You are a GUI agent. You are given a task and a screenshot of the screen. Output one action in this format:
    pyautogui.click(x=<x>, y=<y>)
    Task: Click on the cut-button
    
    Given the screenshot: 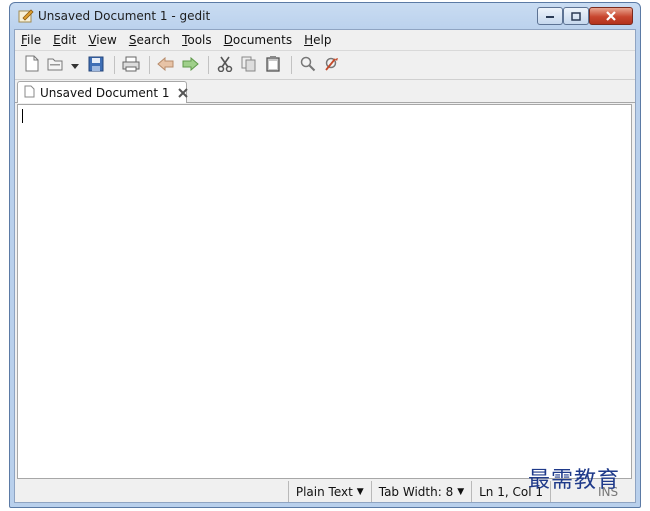 What is the action you would take?
    pyautogui.click(x=225, y=65)
    